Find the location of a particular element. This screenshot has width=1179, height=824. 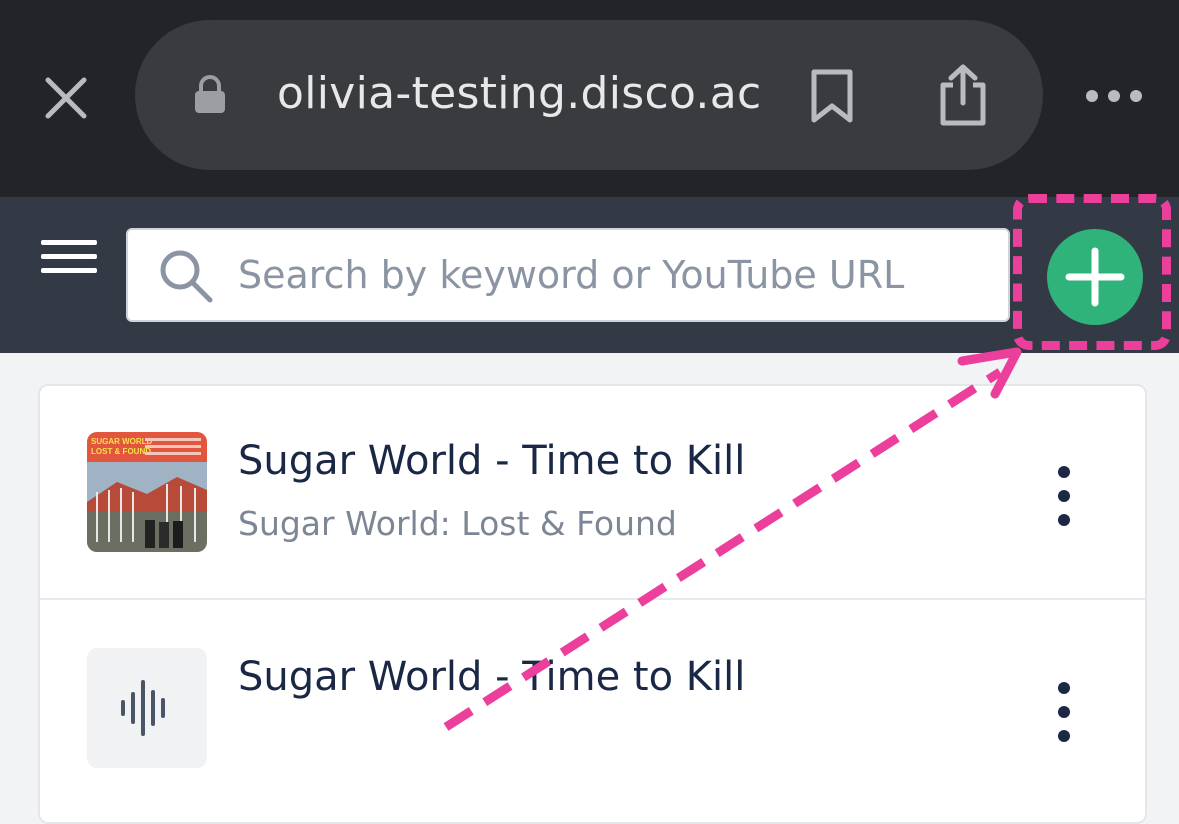

address-bar: olivia-testing.disco.ac is located at coordinates (589, 95).